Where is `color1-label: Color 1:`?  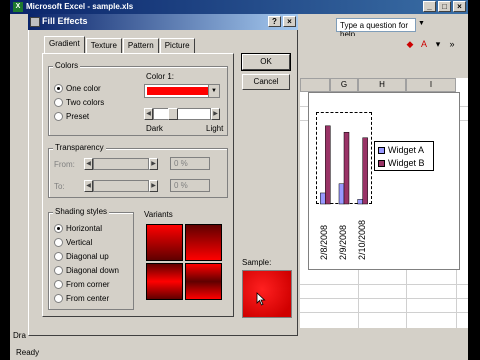
color1-label: Color 1: is located at coordinates (160, 76).